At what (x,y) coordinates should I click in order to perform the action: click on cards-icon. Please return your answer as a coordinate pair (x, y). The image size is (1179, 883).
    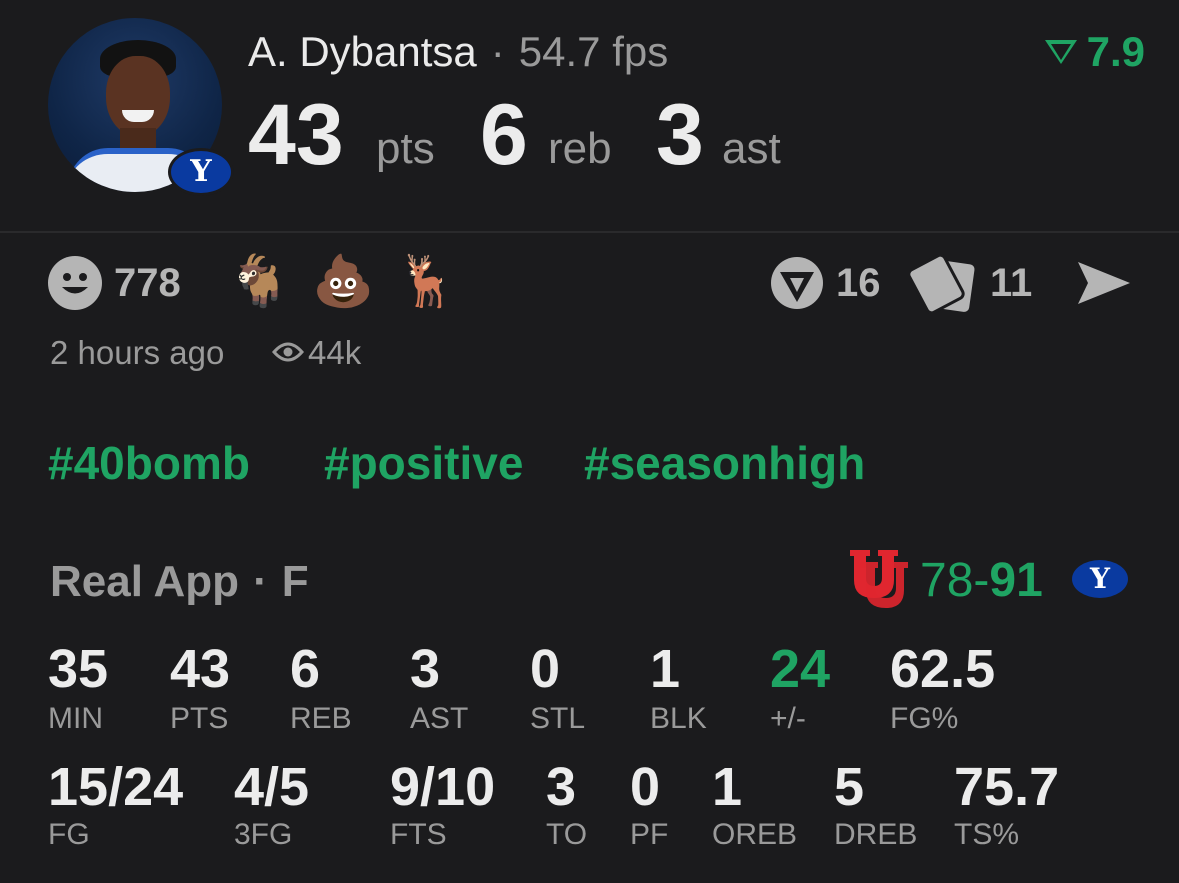
    Looking at the image, I should click on (943, 286).